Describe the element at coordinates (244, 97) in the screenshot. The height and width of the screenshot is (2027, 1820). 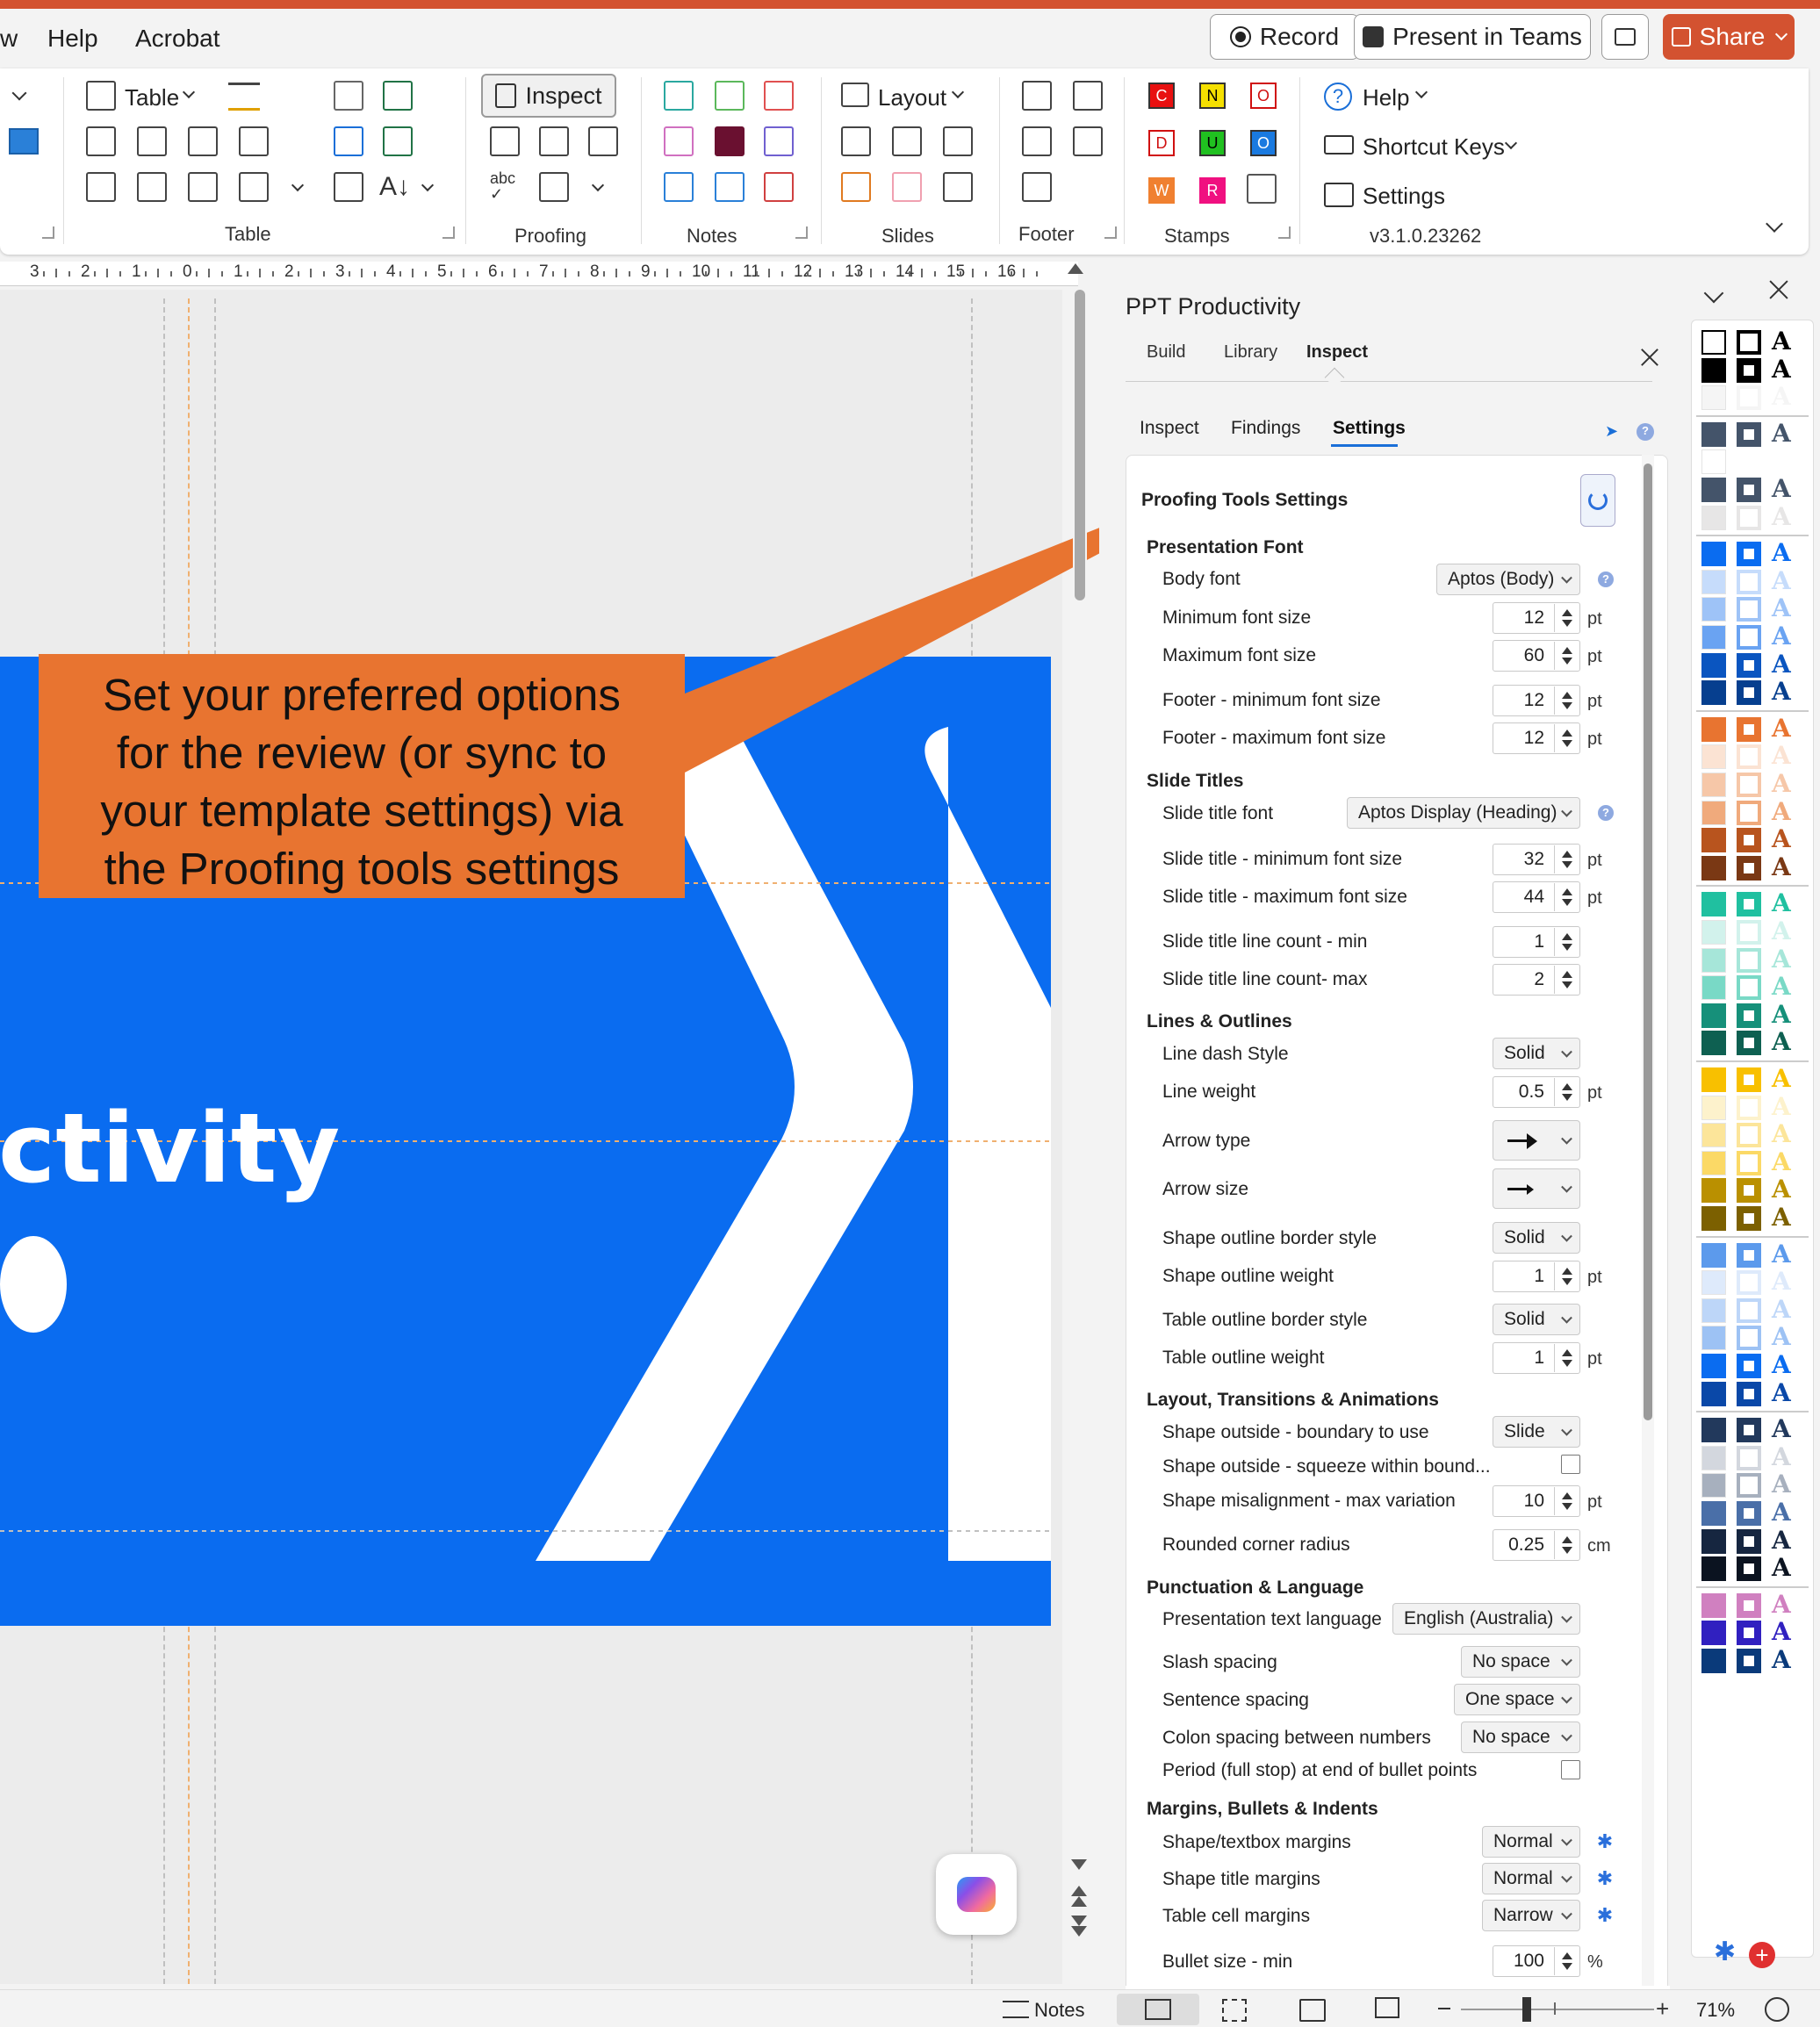
I see `table-format-icon` at that location.